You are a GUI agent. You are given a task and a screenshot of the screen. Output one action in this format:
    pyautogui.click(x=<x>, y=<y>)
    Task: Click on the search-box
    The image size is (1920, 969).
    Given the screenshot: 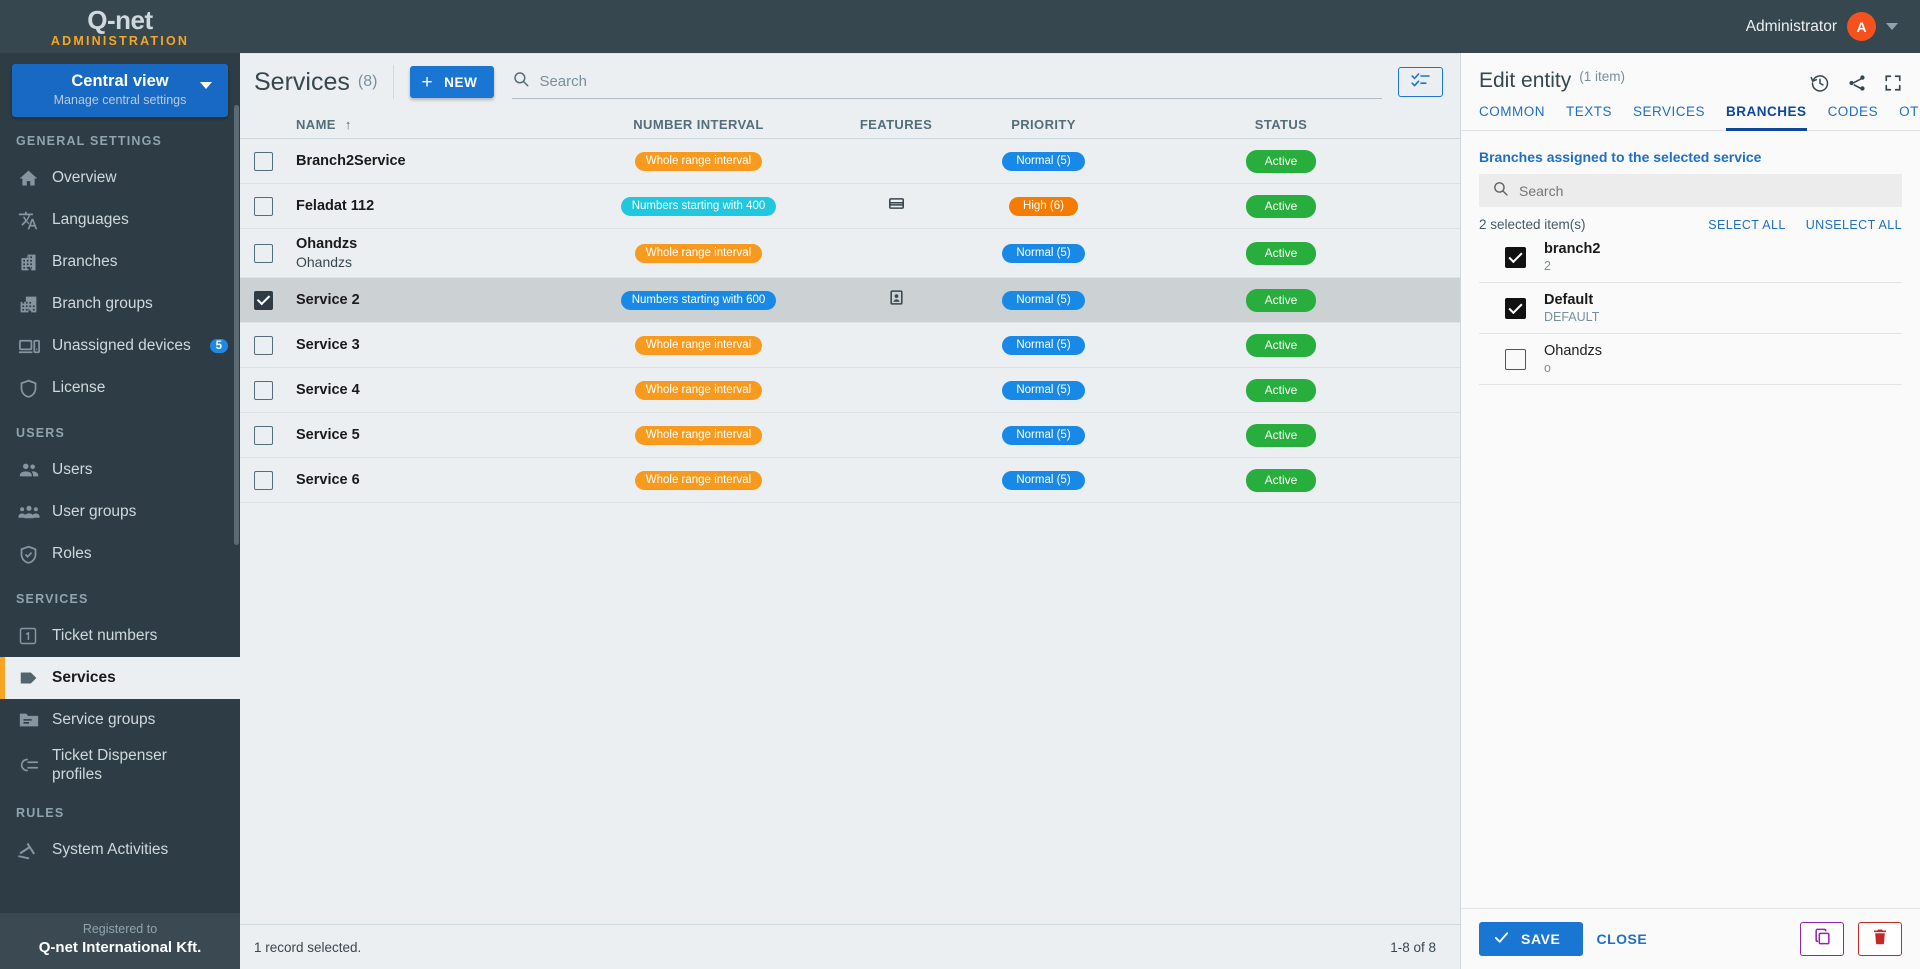 What is the action you would take?
    pyautogui.click(x=947, y=82)
    